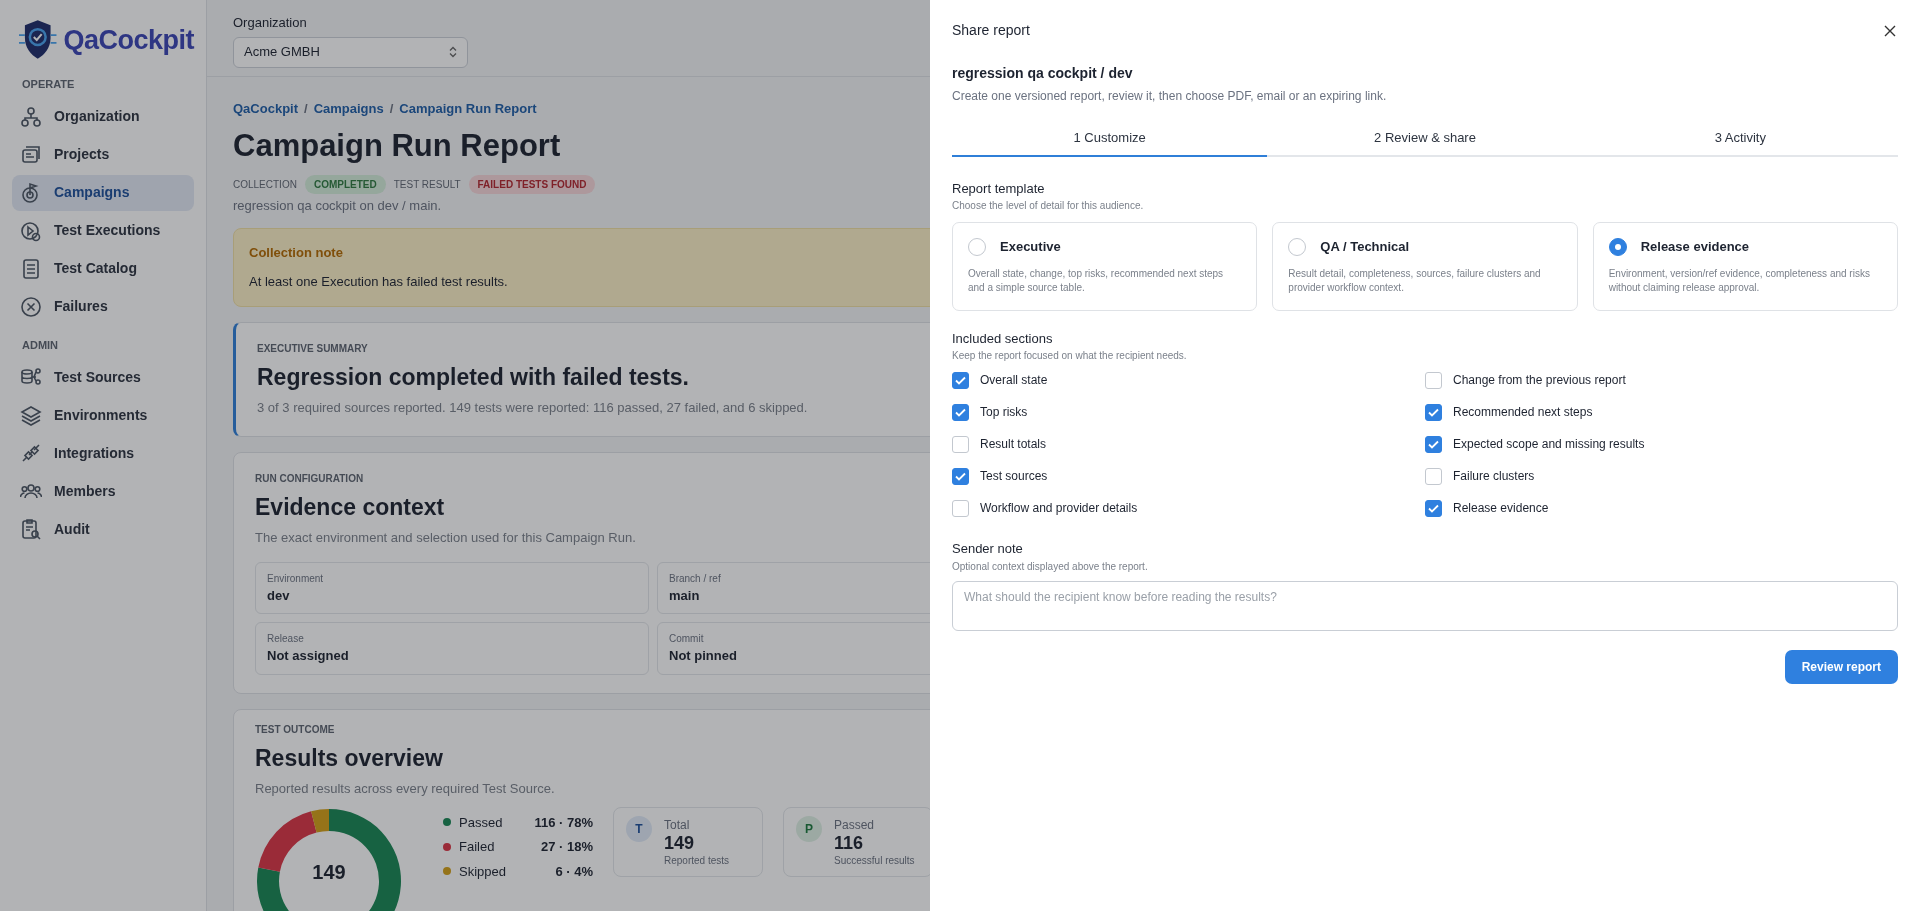 Image resolution: width=1920 pixels, height=911 pixels. What do you see at coordinates (31, 377) in the screenshot?
I see `database-network-icon` at bounding box center [31, 377].